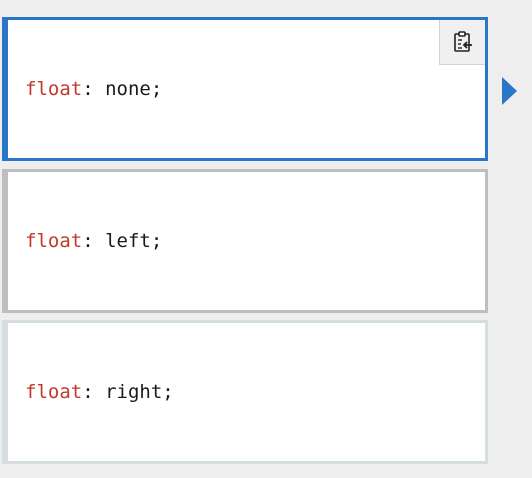  I want to click on css-value: left;, so click(134, 241).